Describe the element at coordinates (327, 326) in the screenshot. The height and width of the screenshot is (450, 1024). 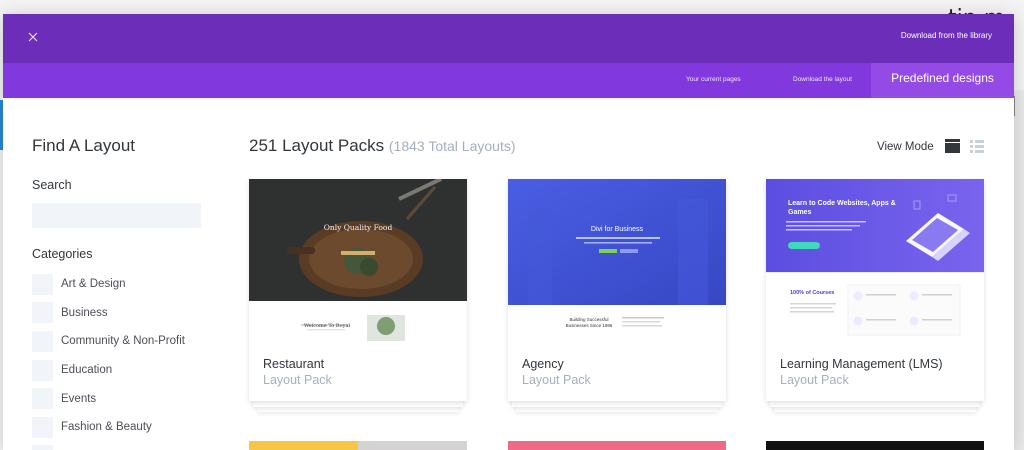
I see `restaurant-thumb-lower: Welcome To Royal` at that location.